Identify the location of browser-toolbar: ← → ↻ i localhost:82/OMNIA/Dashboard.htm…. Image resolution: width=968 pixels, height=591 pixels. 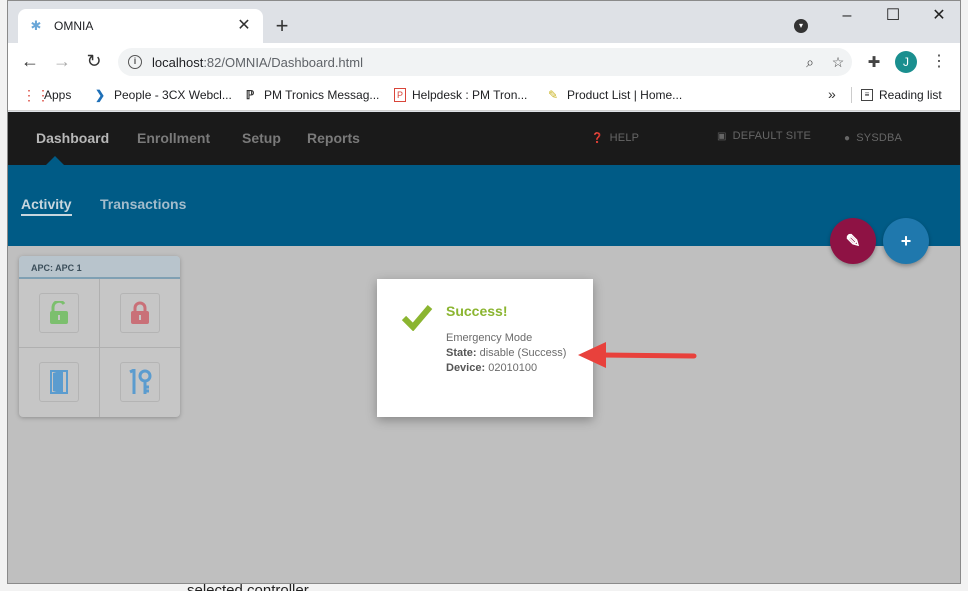
(484, 61).